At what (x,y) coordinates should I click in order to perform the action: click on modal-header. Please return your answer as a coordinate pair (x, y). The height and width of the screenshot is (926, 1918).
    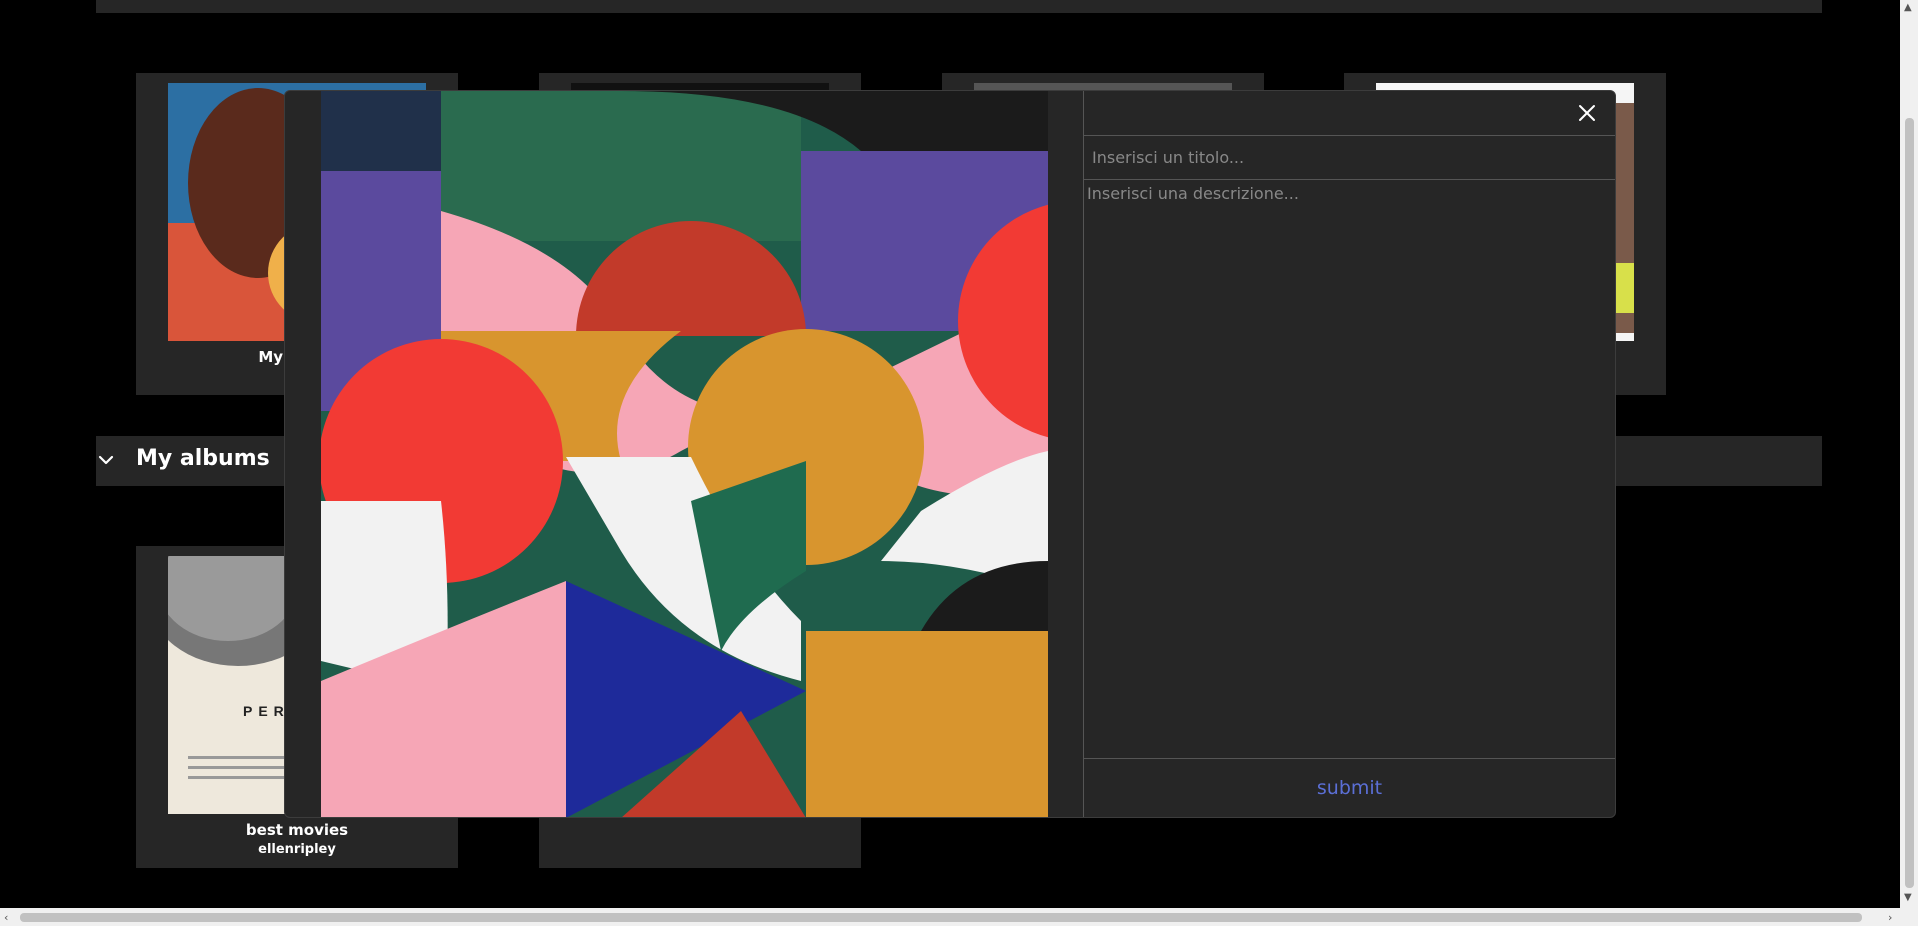
    Looking at the image, I should click on (1349, 113).